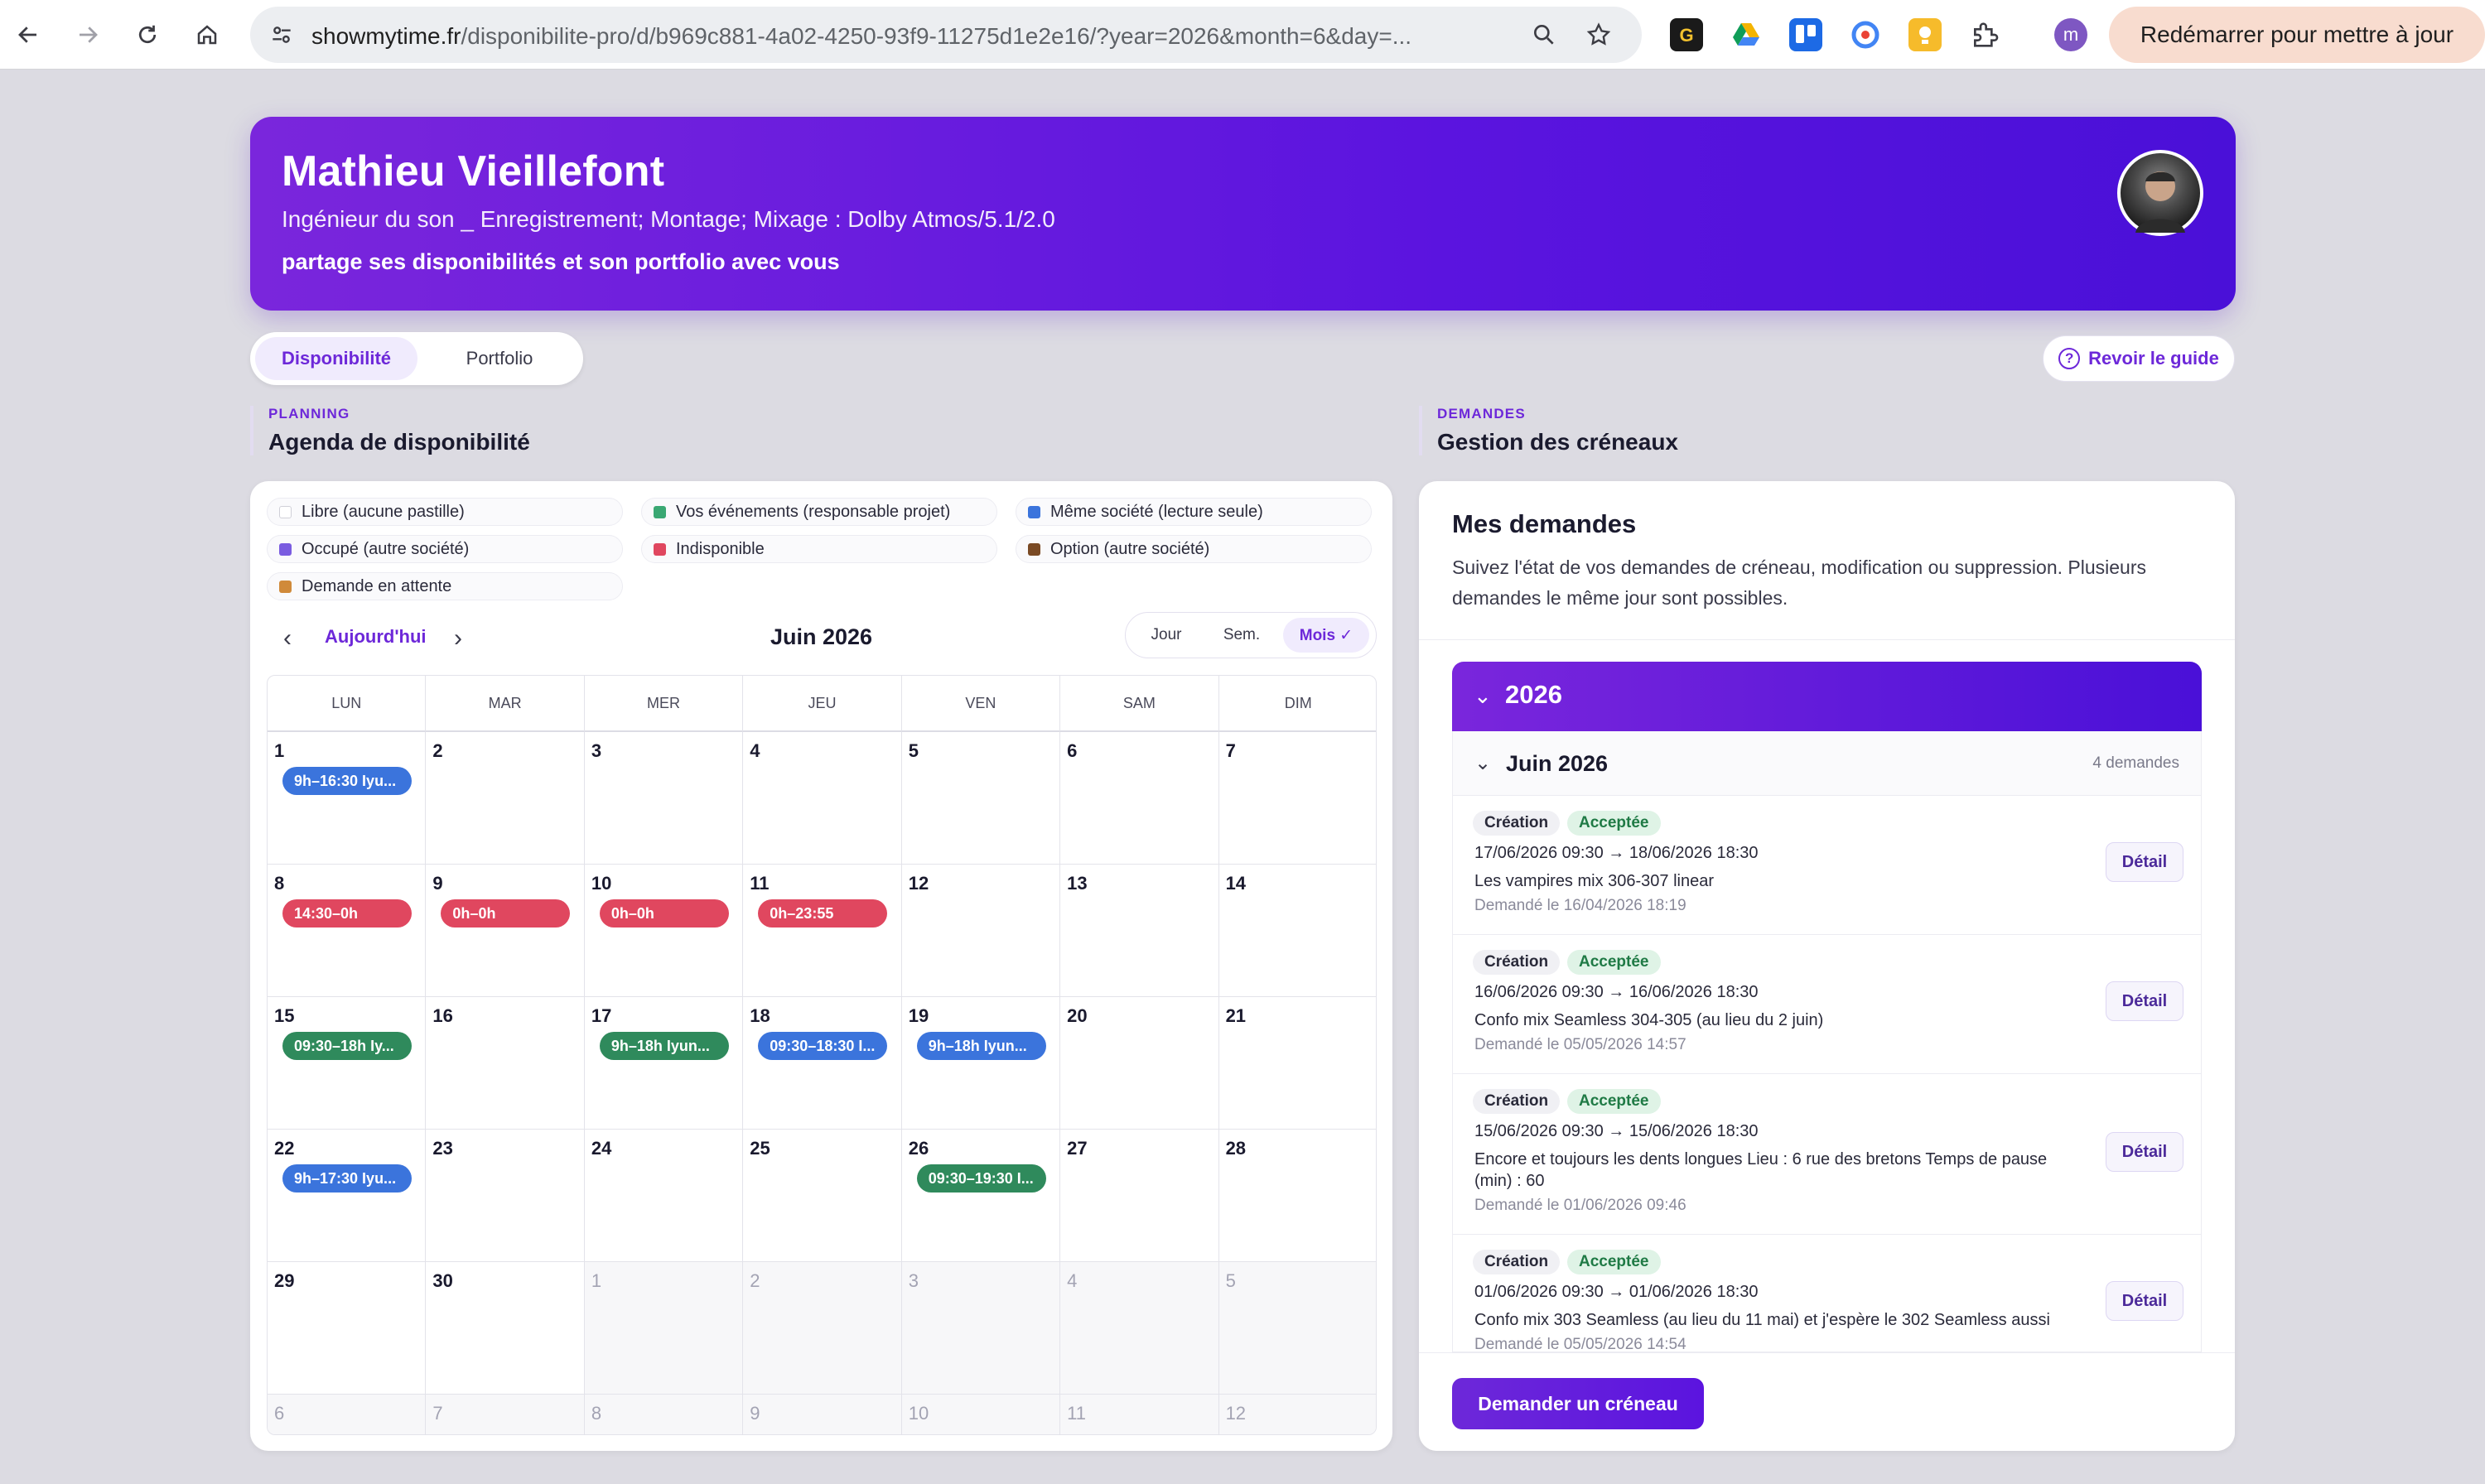  What do you see at coordinates (822, 931) in the screenshot?
I see `day-cell: 11 0h–23:55` at bounding box center [822, 931].